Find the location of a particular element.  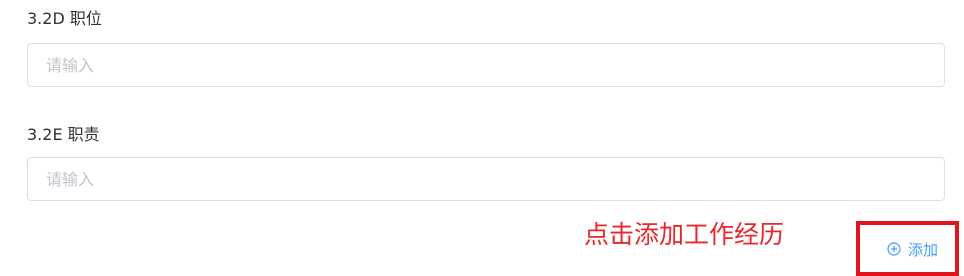

circle-plus-icon is located at coordinates (894, 249).